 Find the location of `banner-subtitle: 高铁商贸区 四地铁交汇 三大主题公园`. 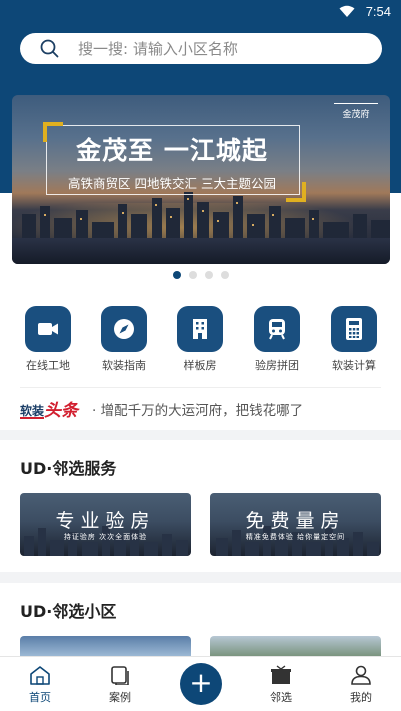

banner-subtitle: 高铁商贸区 四地铁交汇 三大主题公园 is located at coordinates (172, 183).